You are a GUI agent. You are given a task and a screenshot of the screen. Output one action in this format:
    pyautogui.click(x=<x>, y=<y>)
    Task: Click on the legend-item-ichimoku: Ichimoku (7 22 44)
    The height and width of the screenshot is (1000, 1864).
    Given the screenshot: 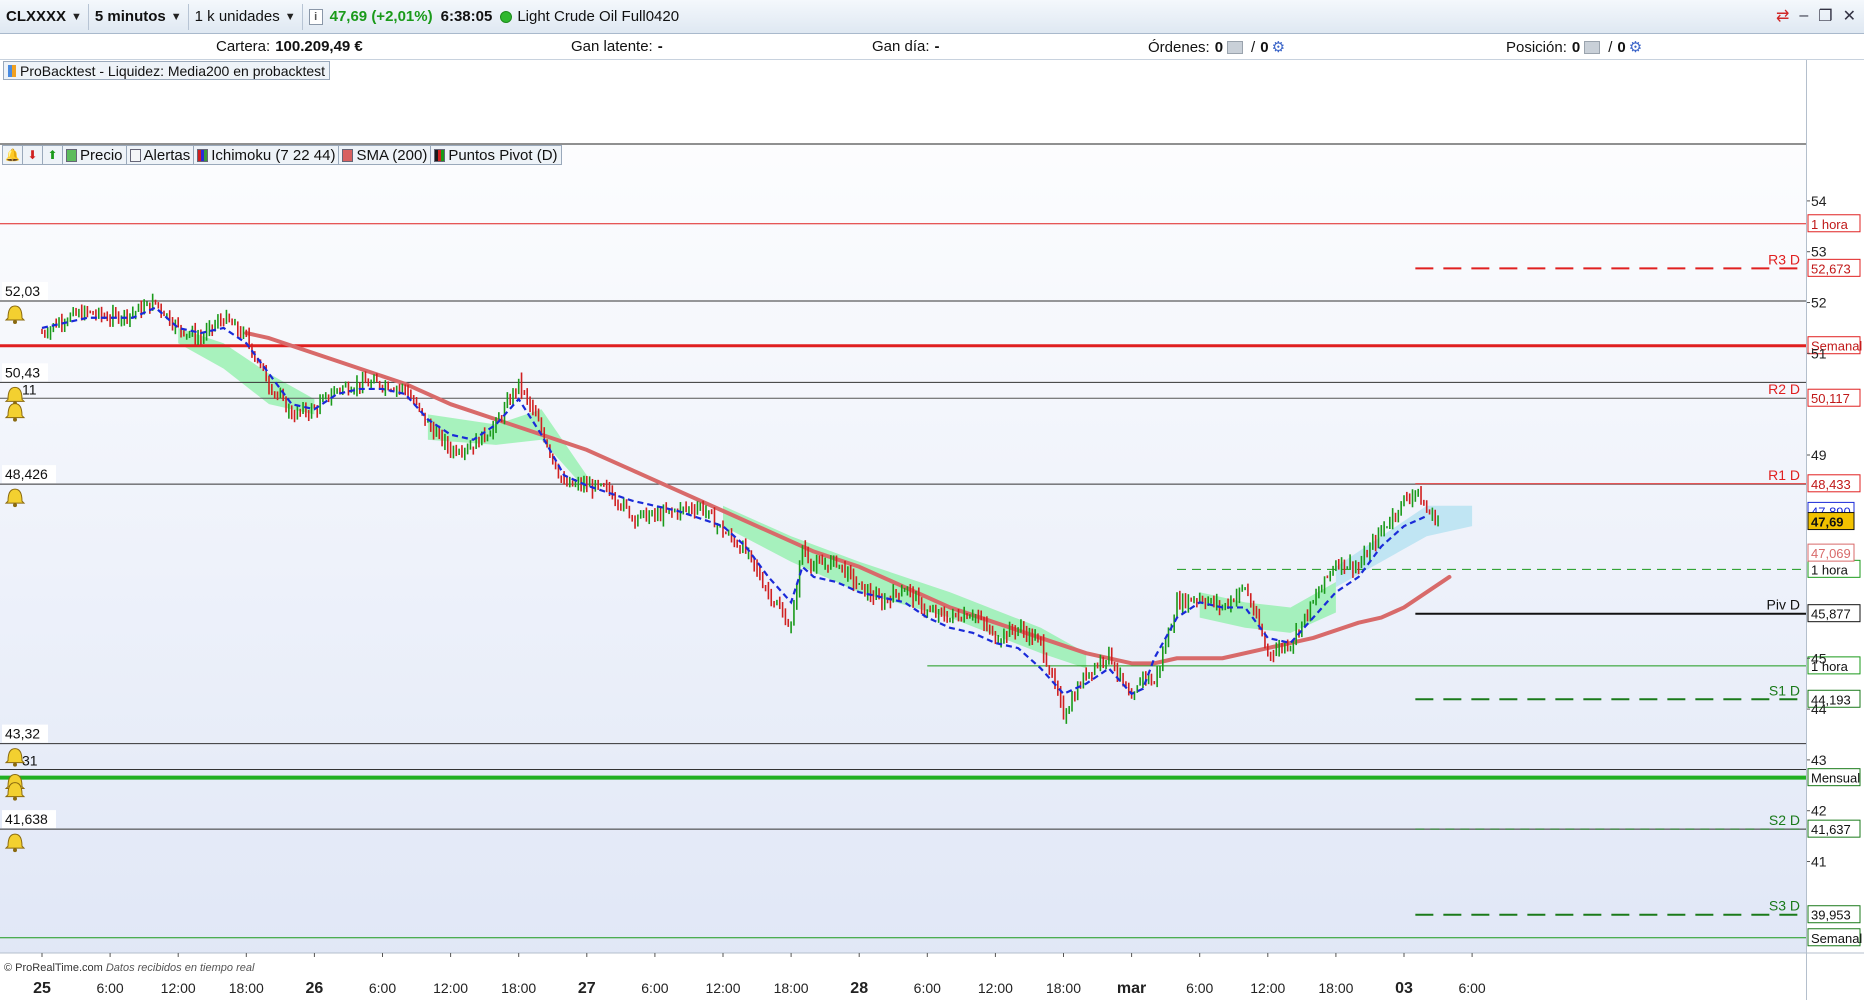 What is the action you would take?
    pyautogui.click(x=267, y=155)
    